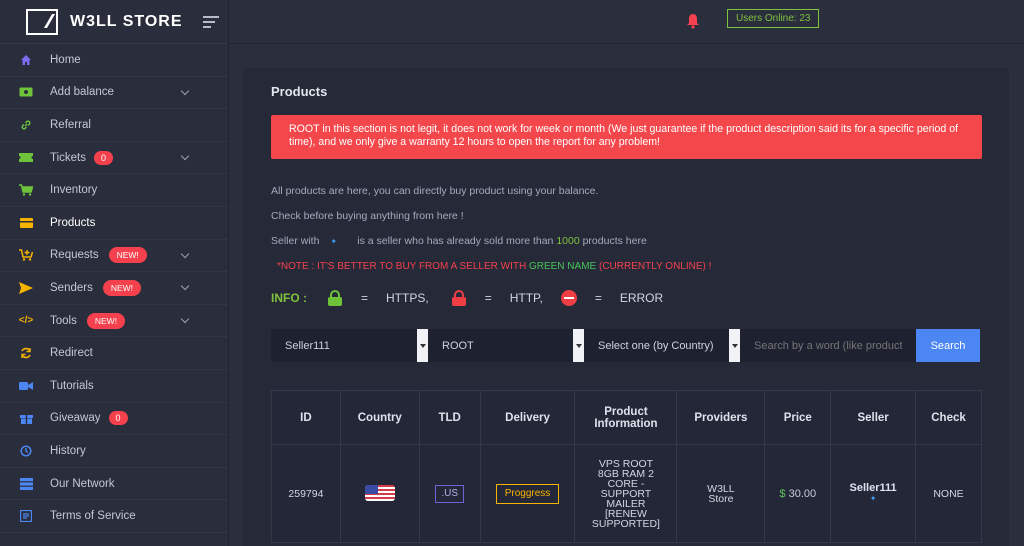  I want to click on delivery-cell: Proggress, so click(527, 493).